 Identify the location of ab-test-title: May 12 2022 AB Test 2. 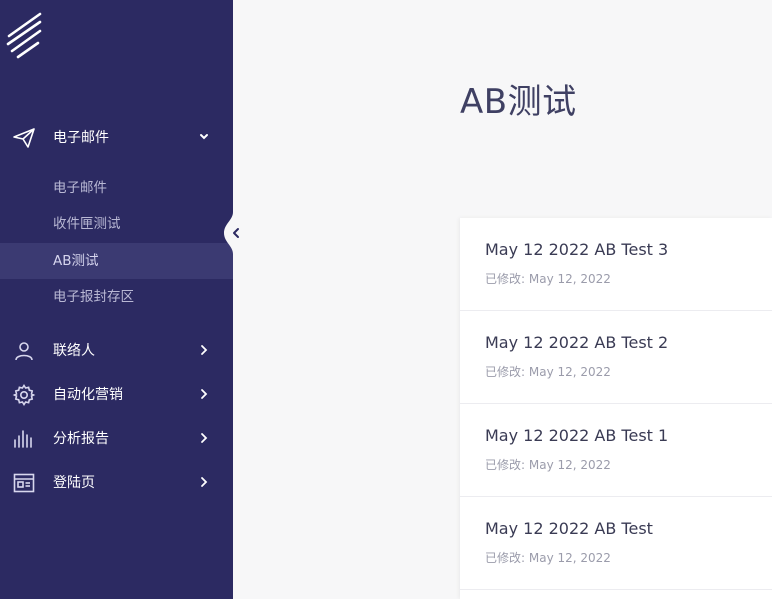
(576, 342).